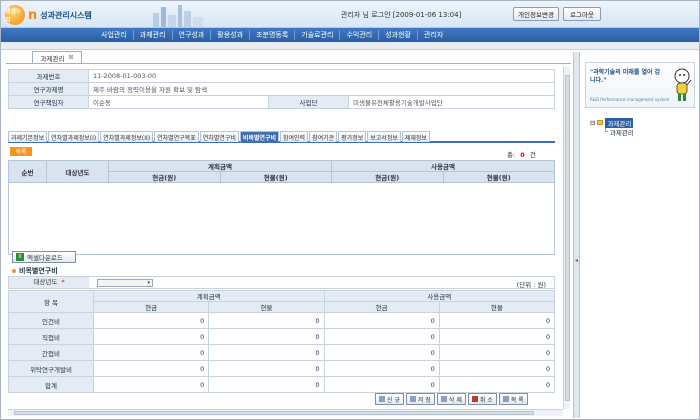  I want to click on task-no-value: 11-2008-01-003-00, so click(321, 76).